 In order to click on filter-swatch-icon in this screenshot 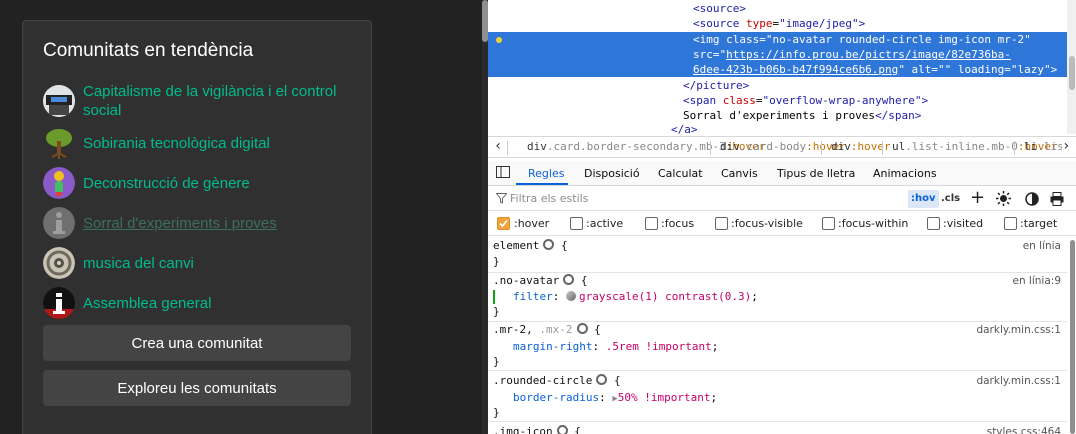, I will do `click(571, 296)`.